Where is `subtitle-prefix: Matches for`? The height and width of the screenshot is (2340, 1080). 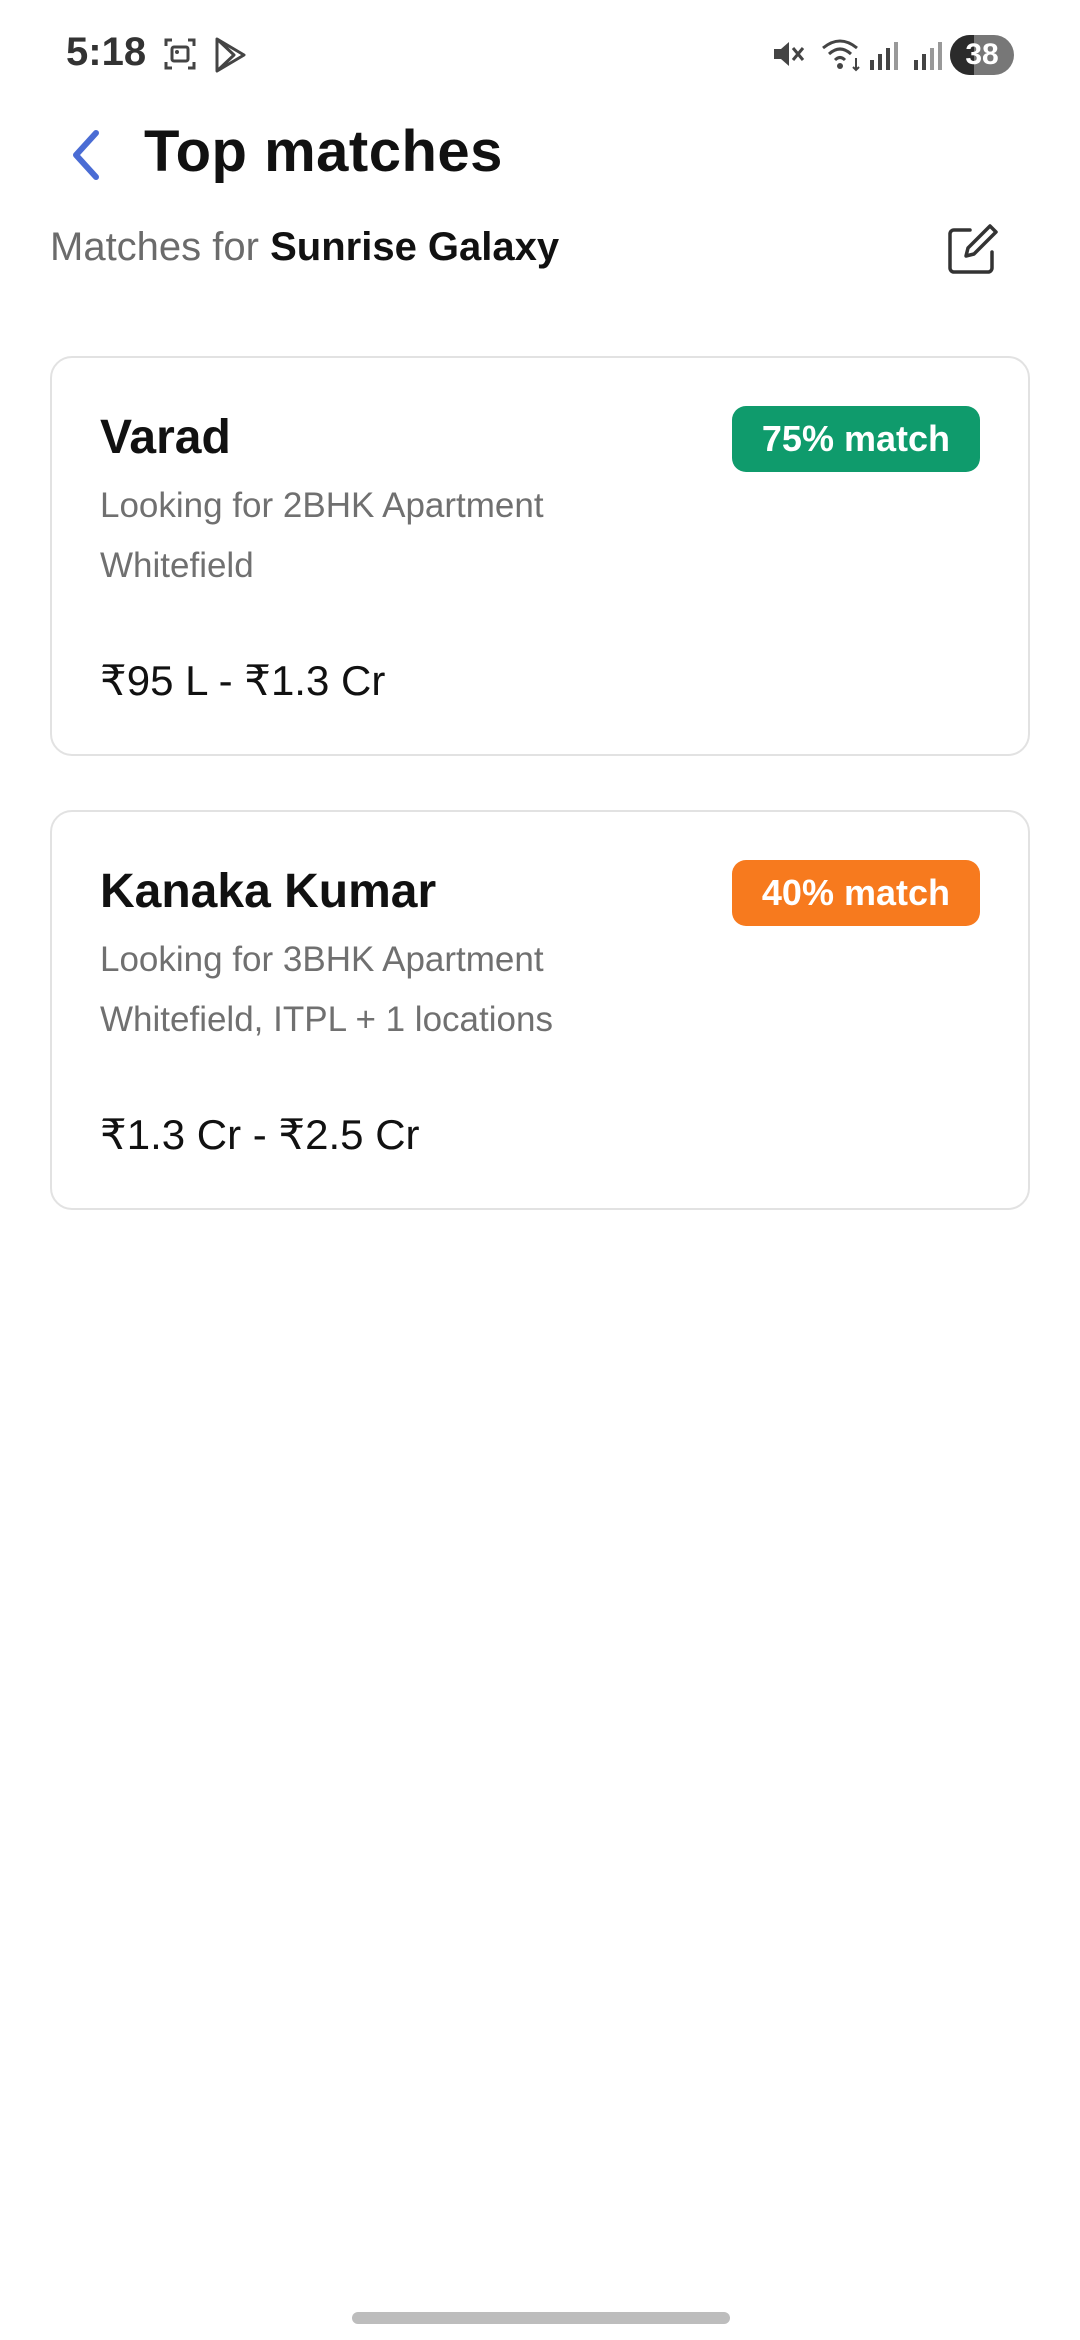
subtitle-prefix: Matches for is located at coordinates (154, 247).